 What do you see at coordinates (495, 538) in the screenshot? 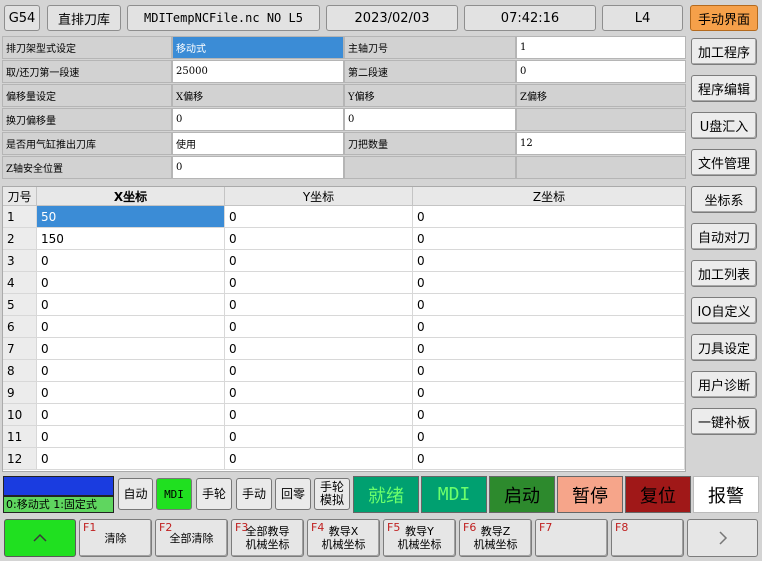
I see `f6-teach-z-button: F6 教导Z 机械坐标` at bounding box center [495, 538].